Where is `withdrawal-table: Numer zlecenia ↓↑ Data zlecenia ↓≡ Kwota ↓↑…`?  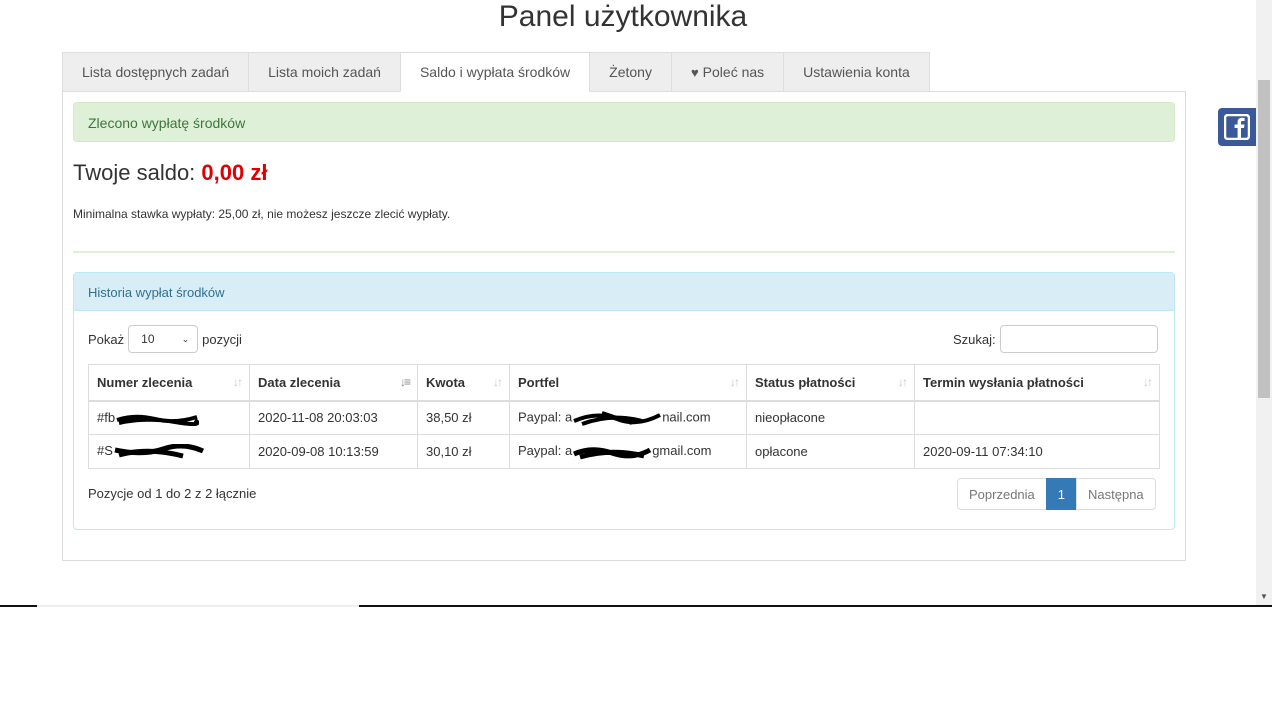 withdrawal-table: Numer zlecenia ↓↑ Data zlecenia ↓≡ Kwota ↓↑… is located at coordinates (624, 416).